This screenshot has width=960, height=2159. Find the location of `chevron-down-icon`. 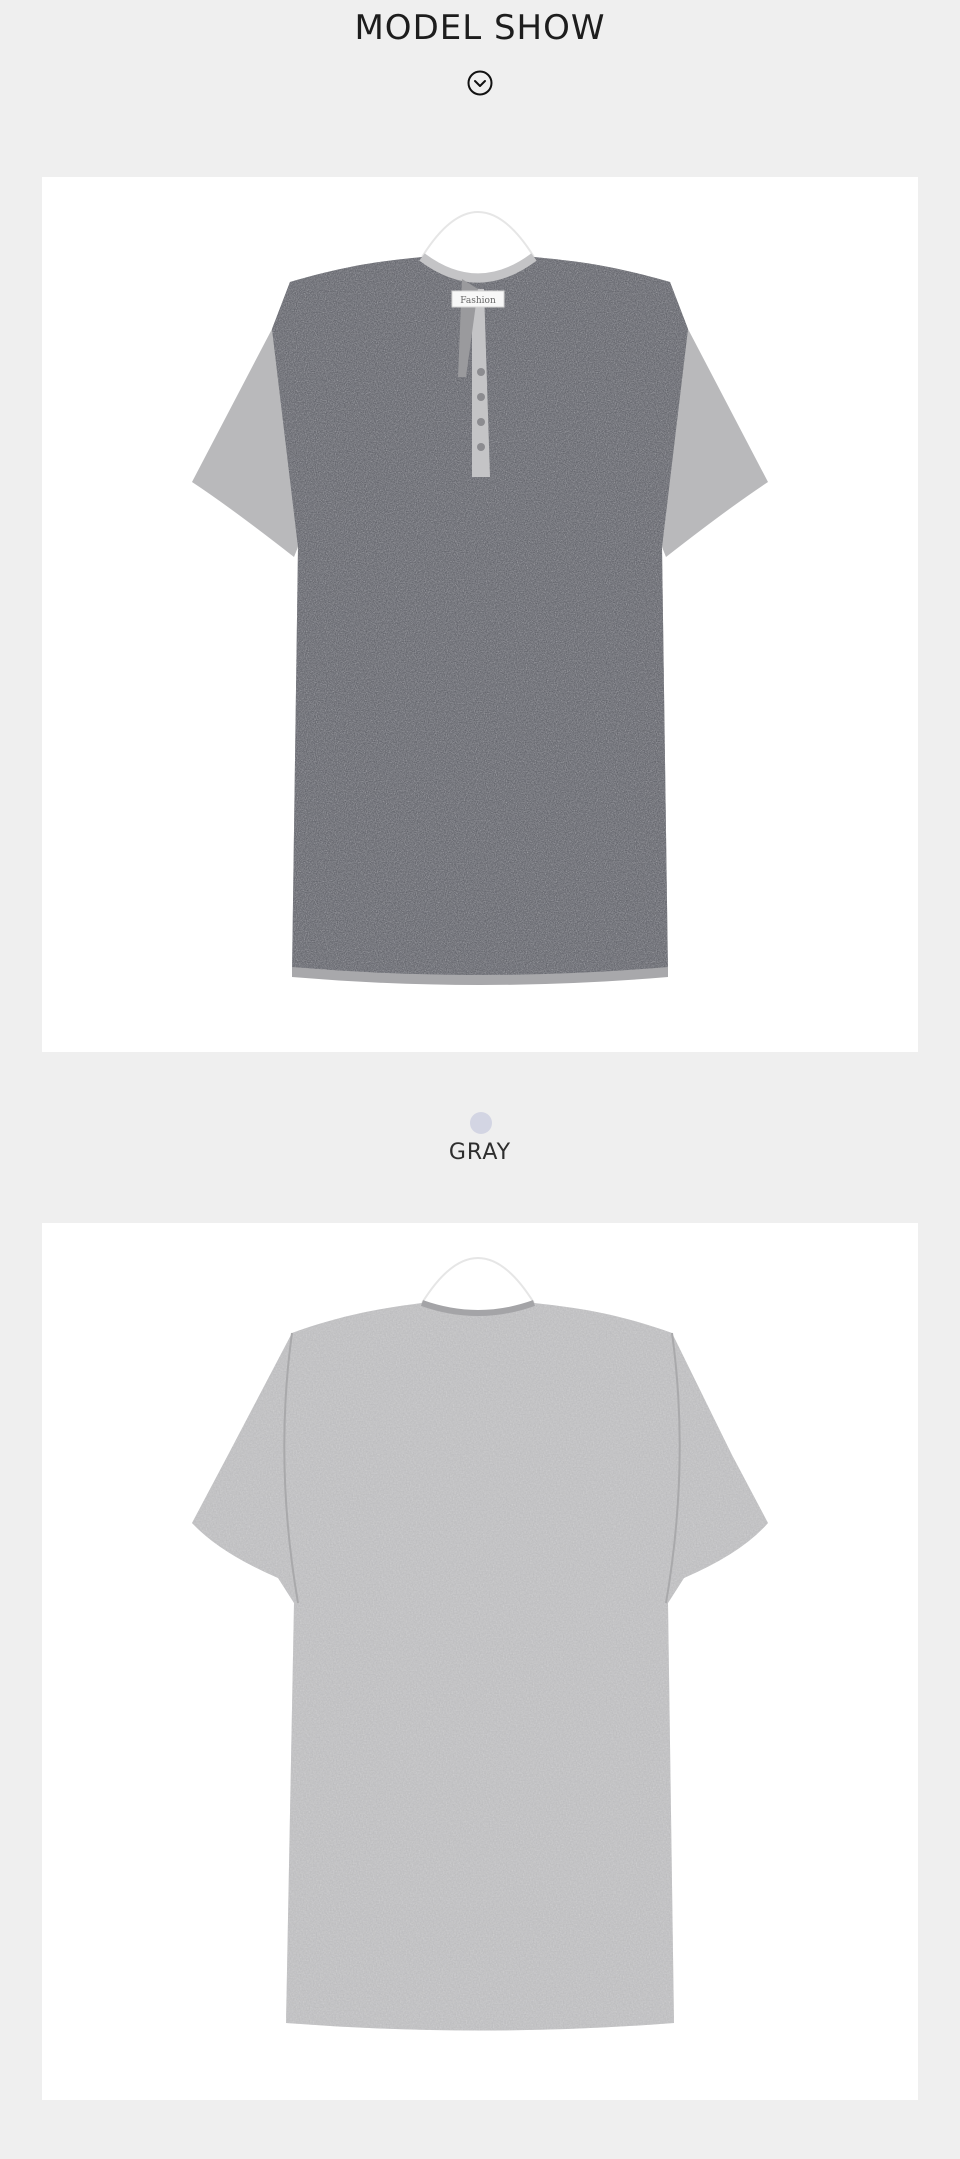

chevron-down-icon is located at coordinates (480, 83).